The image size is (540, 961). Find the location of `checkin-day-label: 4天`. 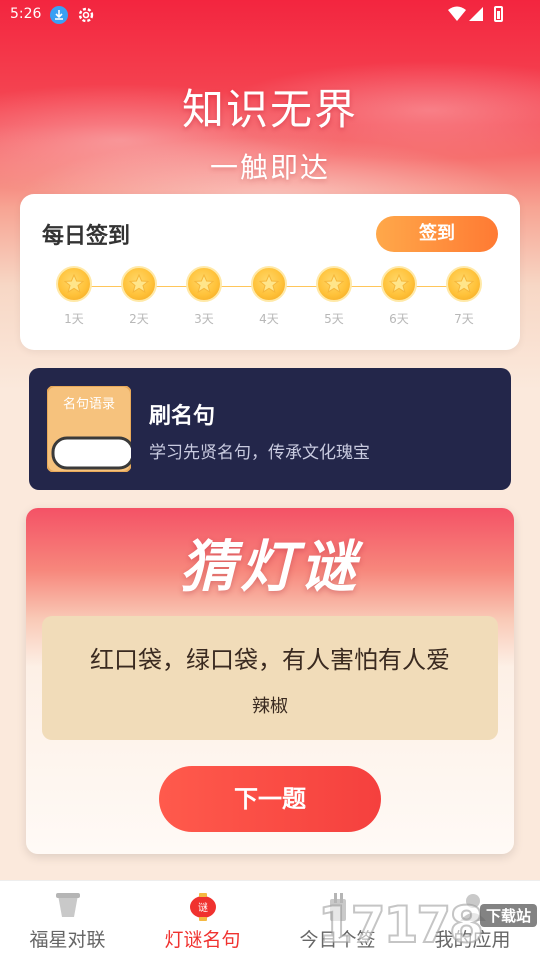

checkin-day-label: 4天 is located at coordinates (269, 319).